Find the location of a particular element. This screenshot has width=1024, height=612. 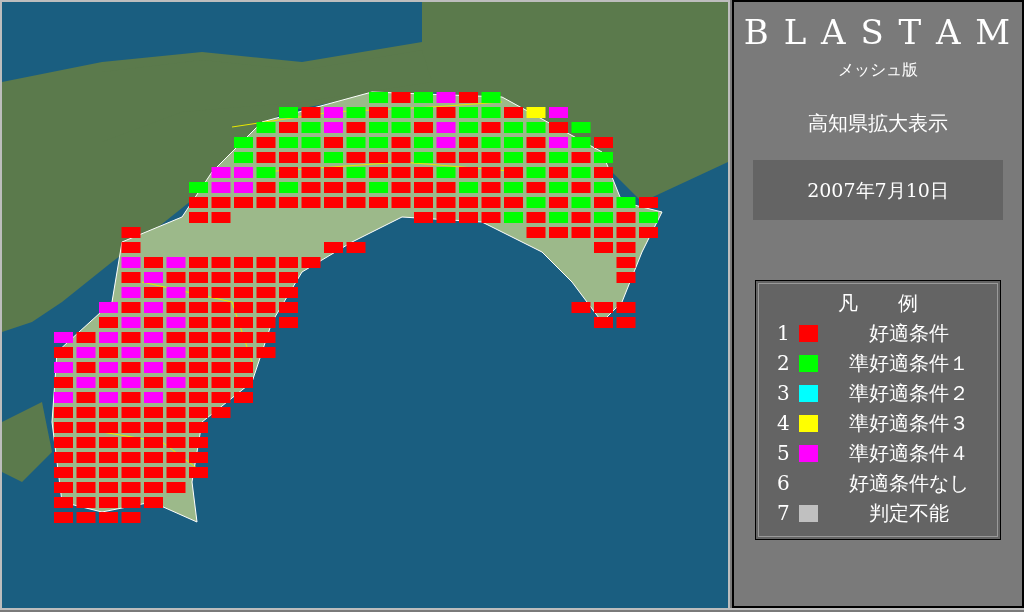

legend-number: 2 is located at coordinates (784, 363).